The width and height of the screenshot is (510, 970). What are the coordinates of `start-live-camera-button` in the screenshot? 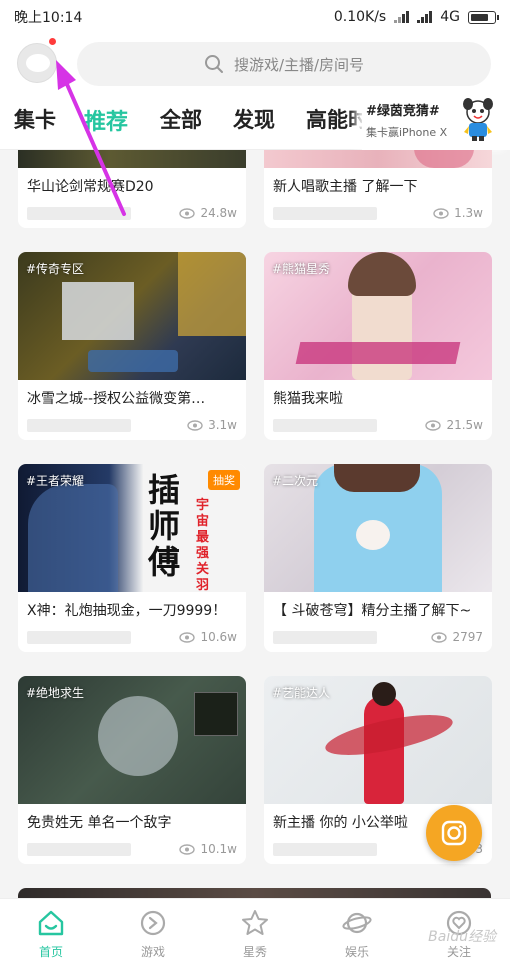 It's located at (454, 833).